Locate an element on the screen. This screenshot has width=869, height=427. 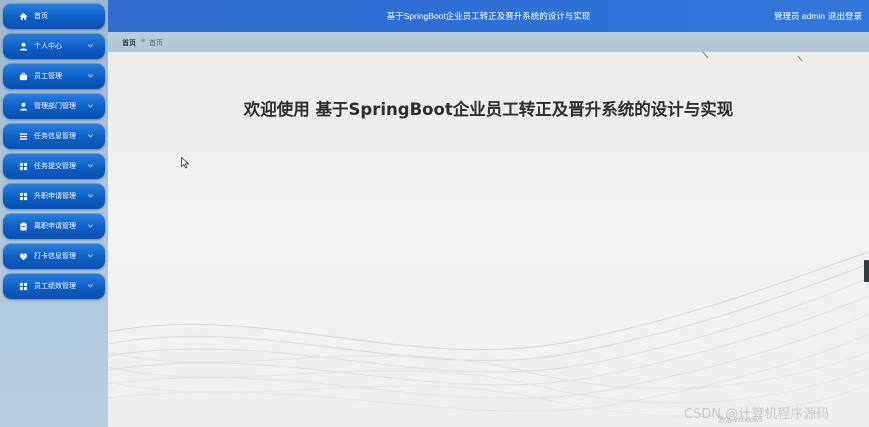
scroll-handle is located at coordinates (866, 271).